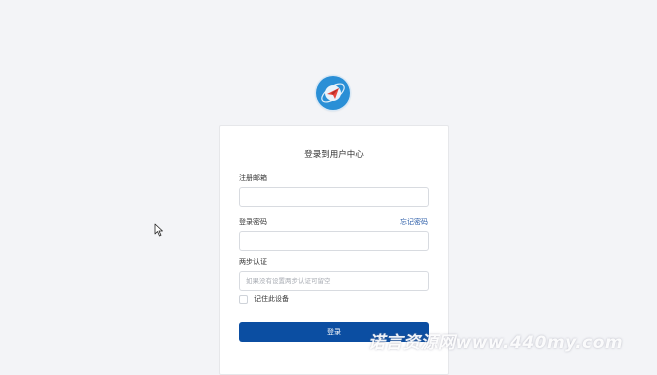  I want to click on forgot-password-link: 忘记密码, so click(414, 222).